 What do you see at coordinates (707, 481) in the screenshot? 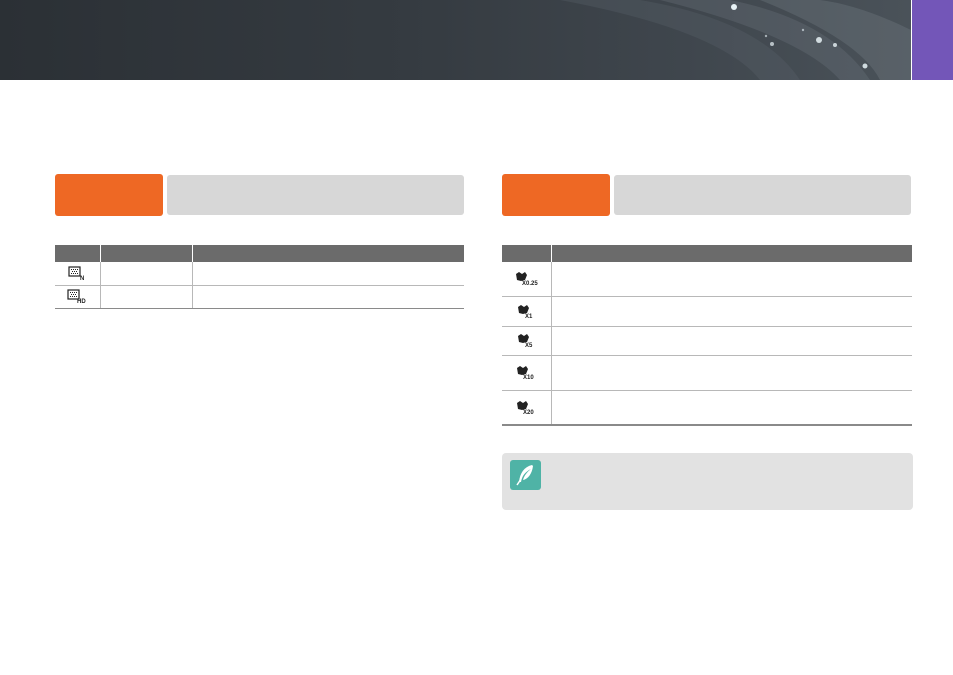
I see `note-box` at bounding box center [707, 481].